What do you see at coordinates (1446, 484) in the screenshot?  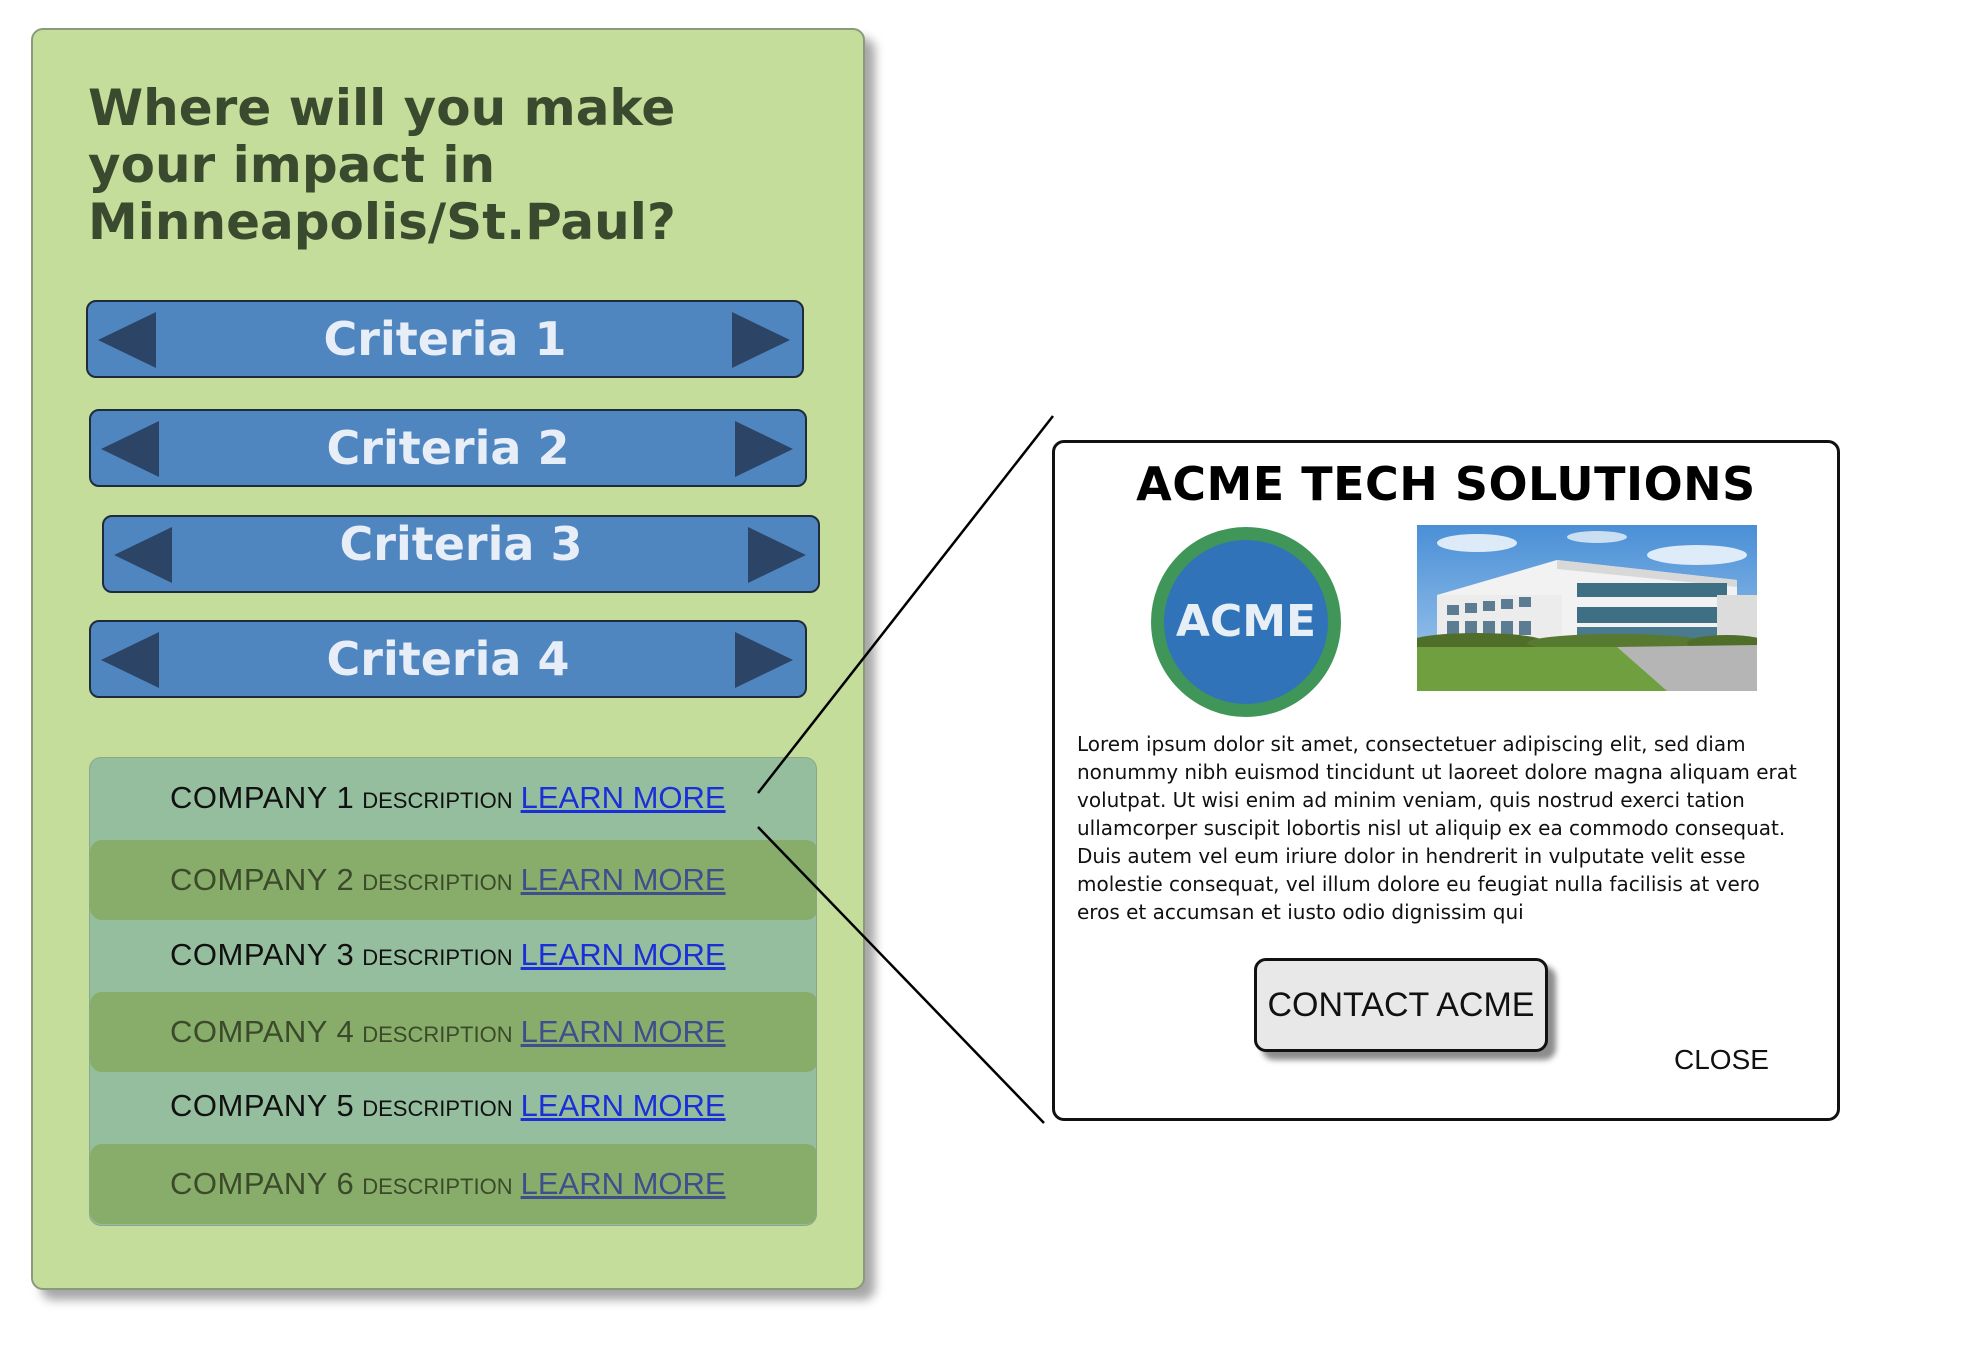 I see `popup-title: ACME TECH SOLUTIONS` at bounding box center [1446, 484].